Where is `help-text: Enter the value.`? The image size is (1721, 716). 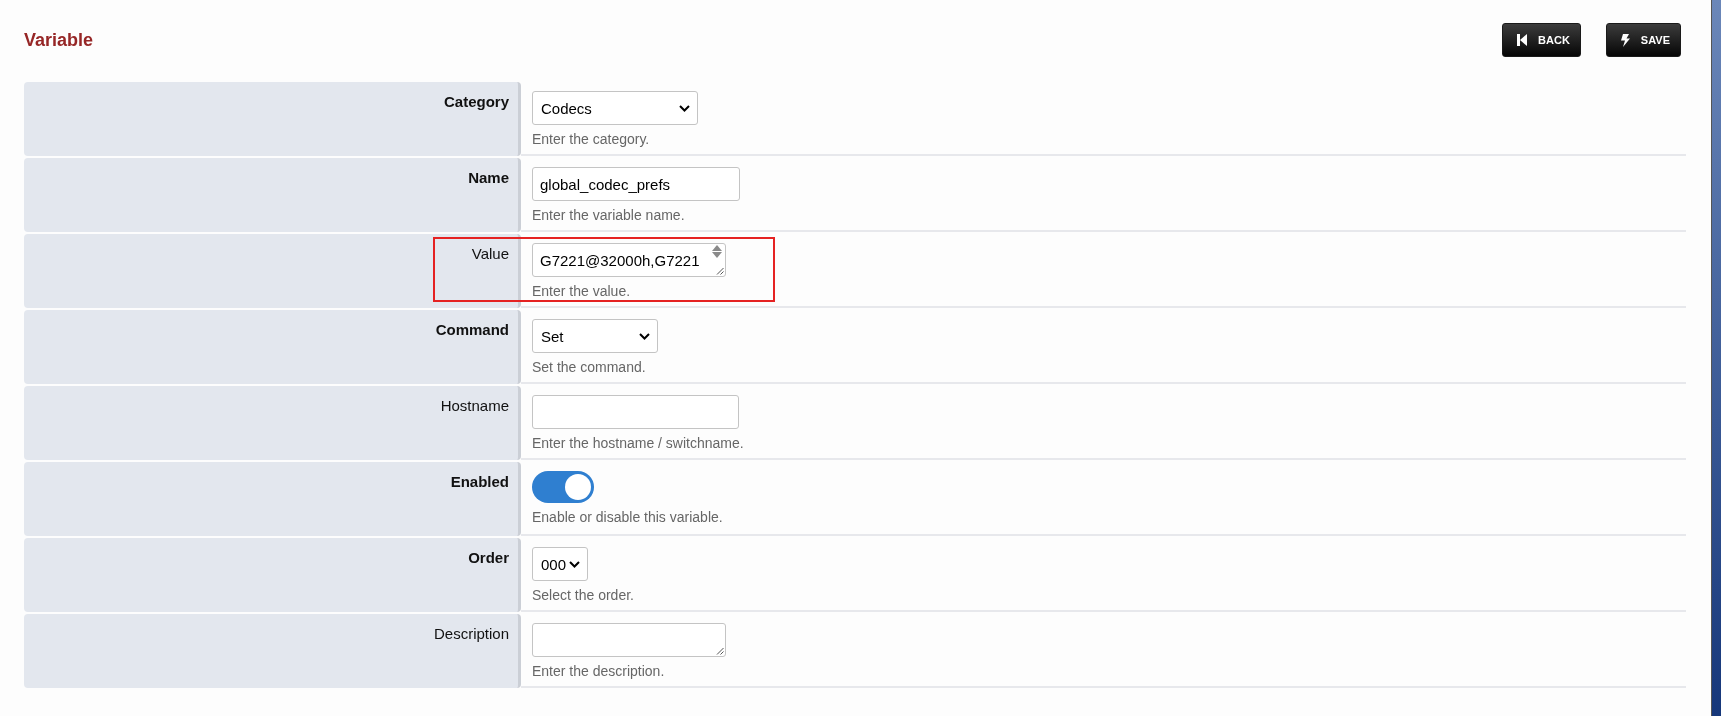
help-text: Enter the value. is located at coordinates (581, 291).